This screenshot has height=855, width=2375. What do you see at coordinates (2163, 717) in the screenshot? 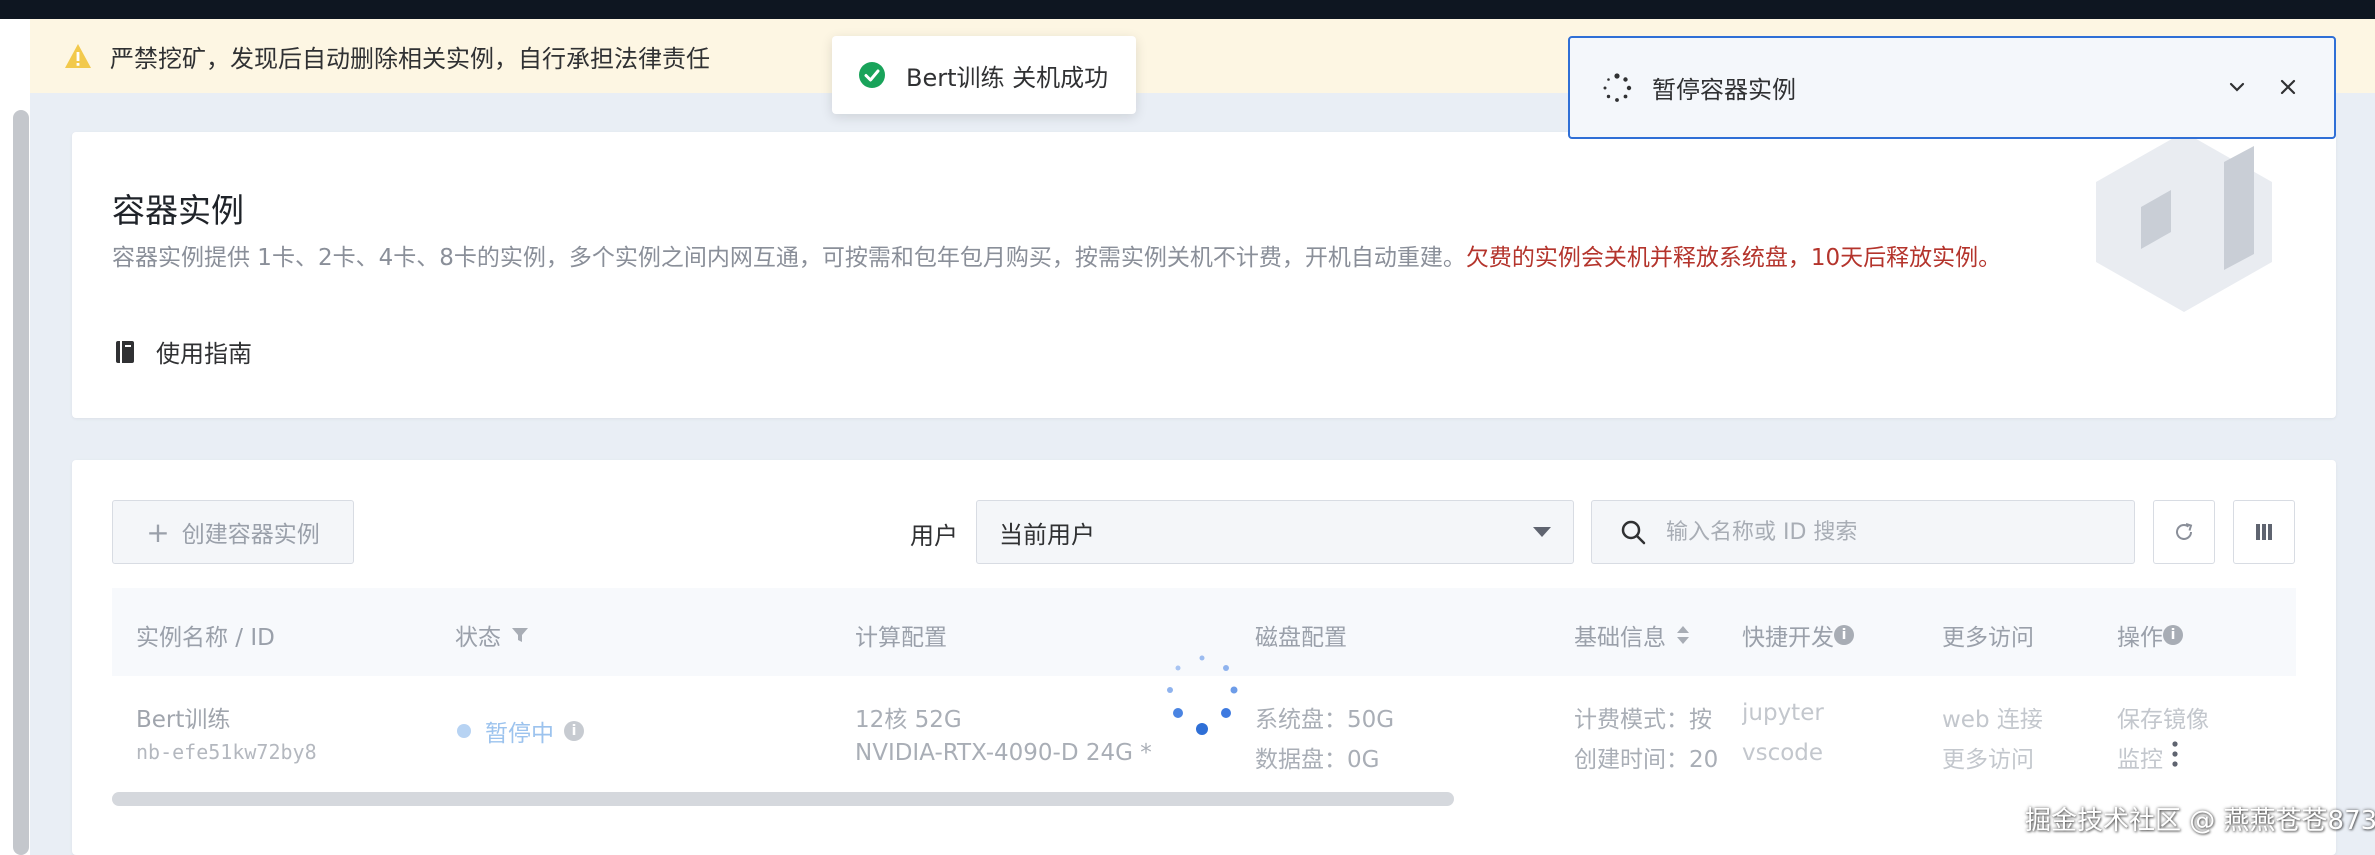
I see `save-image-link: 保存镜像` at bounding box center [2163, 717].